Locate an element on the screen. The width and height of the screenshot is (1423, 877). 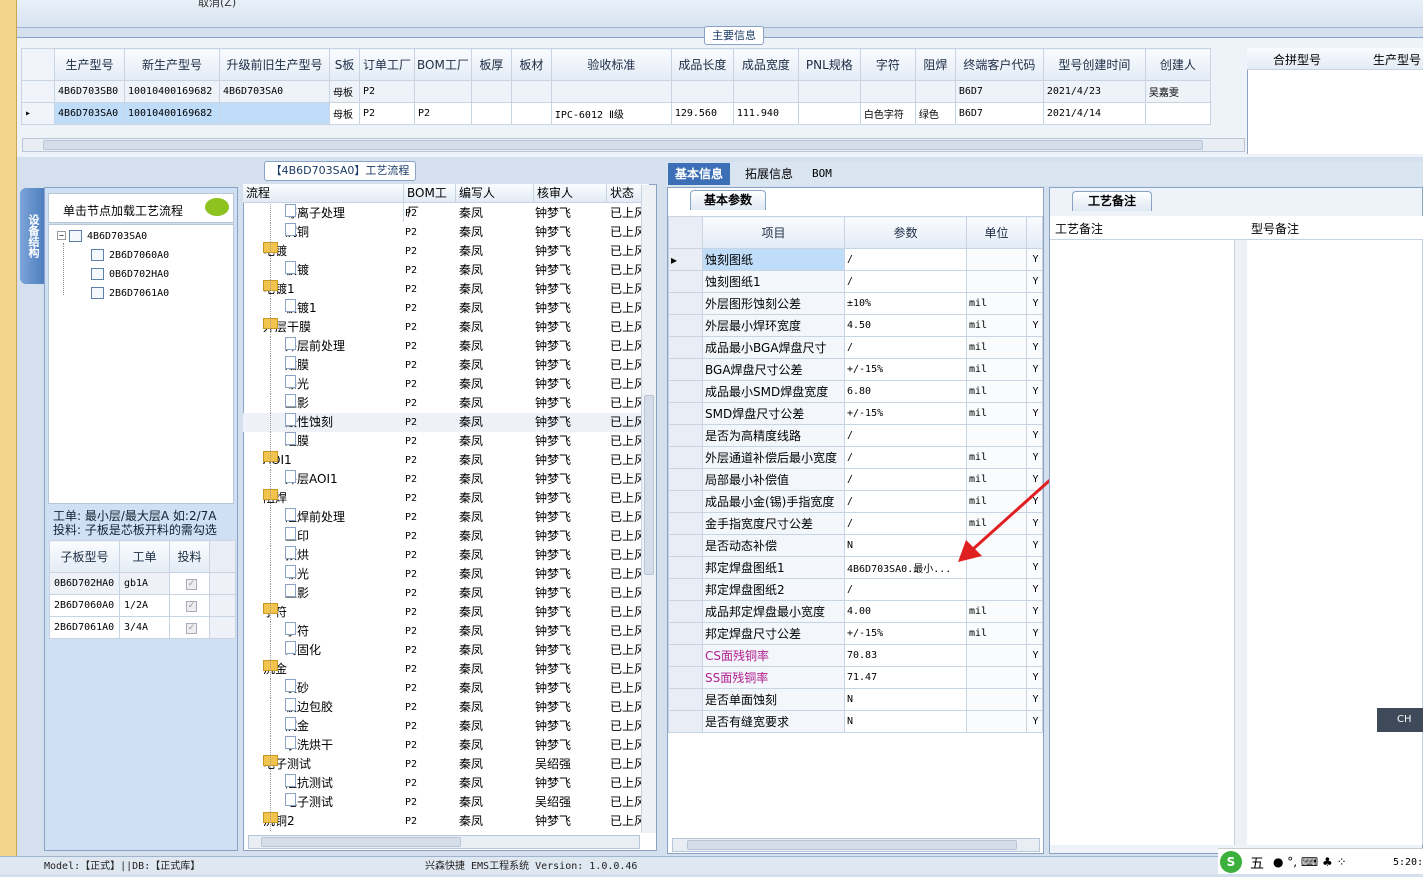
param-value: 71.47 is located at coordinates (905, 677).